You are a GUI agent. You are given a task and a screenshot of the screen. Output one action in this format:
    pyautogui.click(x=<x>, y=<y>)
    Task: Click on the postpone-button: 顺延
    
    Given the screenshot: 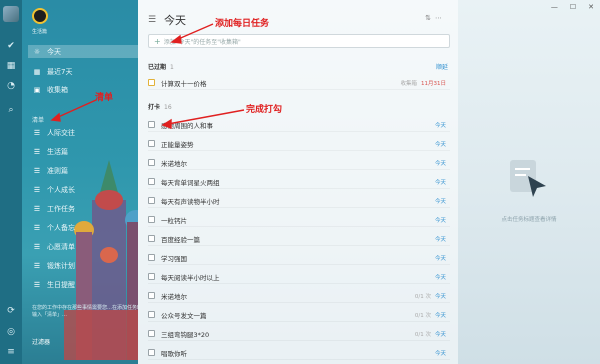 What is the action you would take?
    pyautogui.click(x=442, y=66)
    